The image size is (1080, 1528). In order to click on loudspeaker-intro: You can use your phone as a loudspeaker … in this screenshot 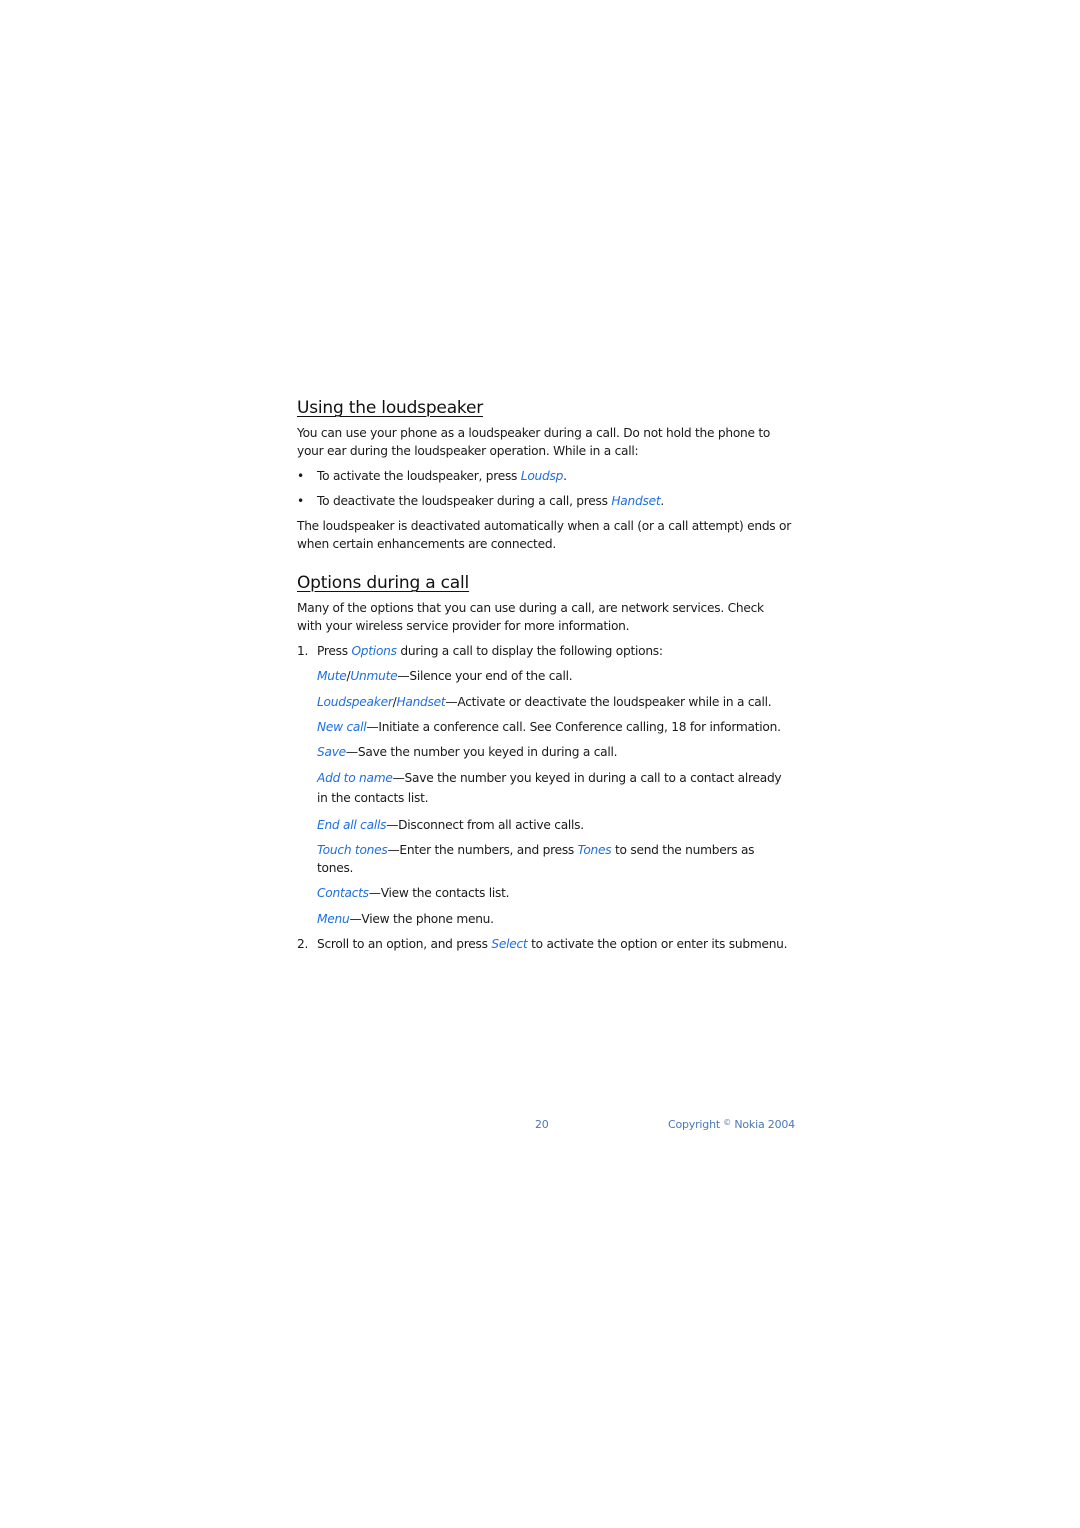, I will do `click(534, 442)`.